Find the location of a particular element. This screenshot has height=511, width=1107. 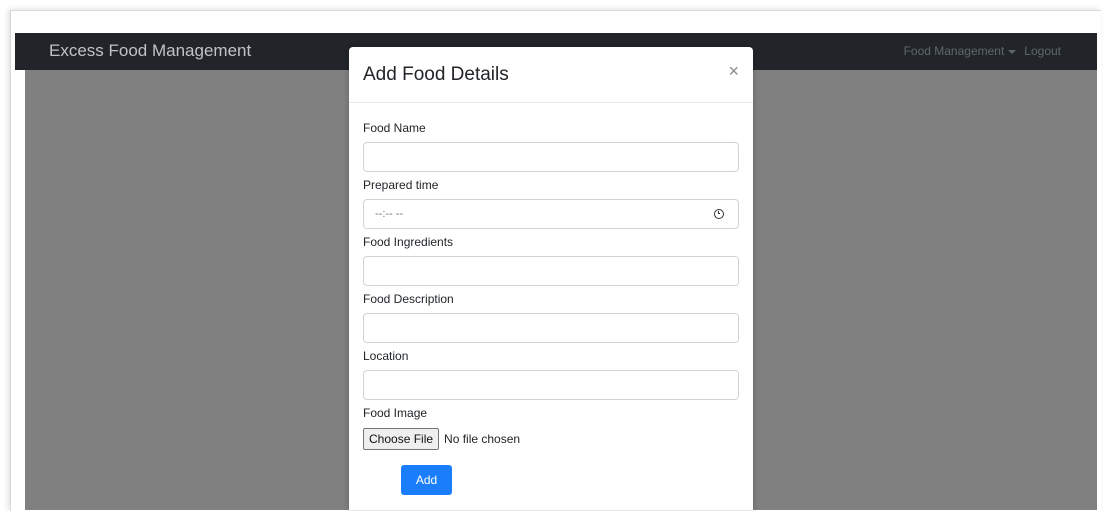

caret-down-icon is located at coordinates (1012, 51).